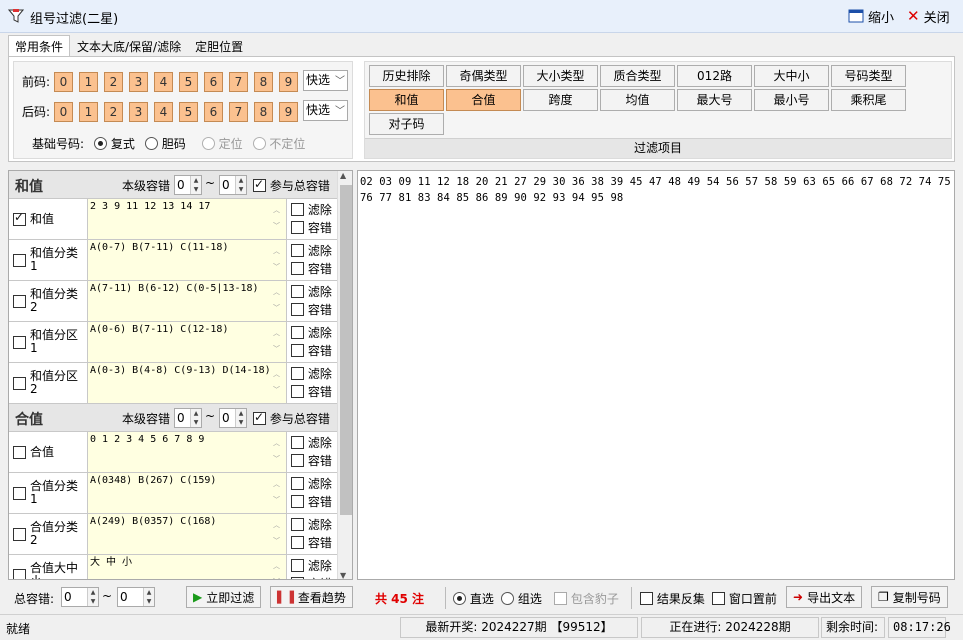 The width and height of the screenshot is (963, 640). I want to click on filter-item-row2-4: 最大号, so click(714, 100).